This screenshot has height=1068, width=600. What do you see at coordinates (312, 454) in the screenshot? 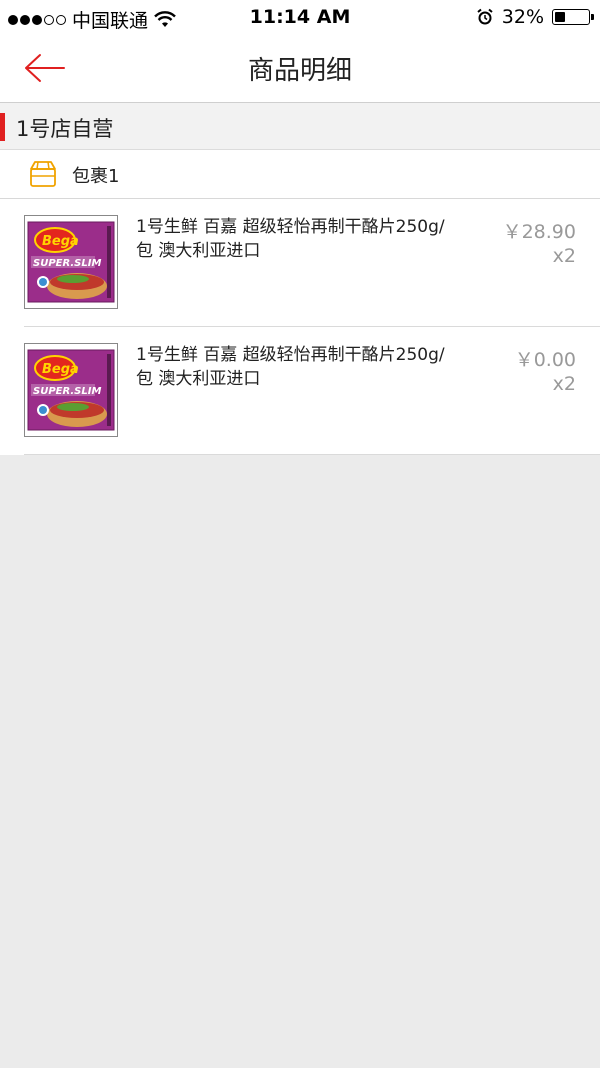
I see `divider` at bounding box center [312, 454].